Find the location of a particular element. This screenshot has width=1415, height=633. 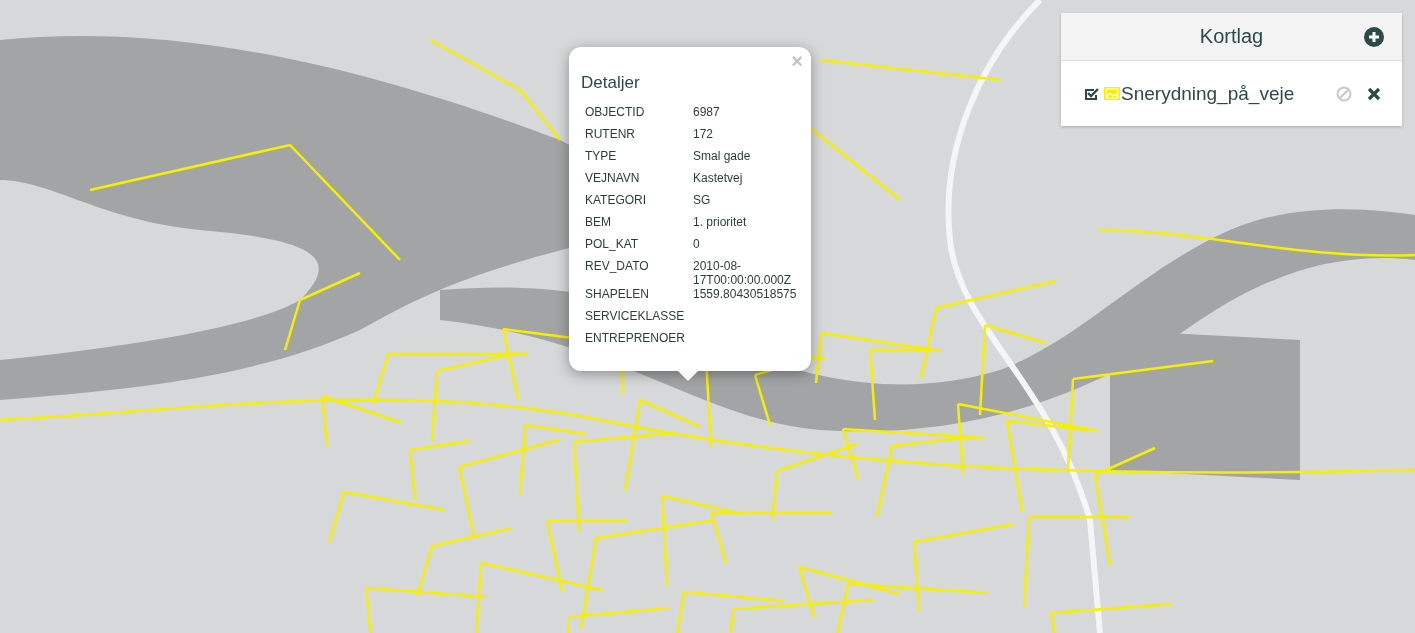

field-value: SG is located at coordinates (702, 201).